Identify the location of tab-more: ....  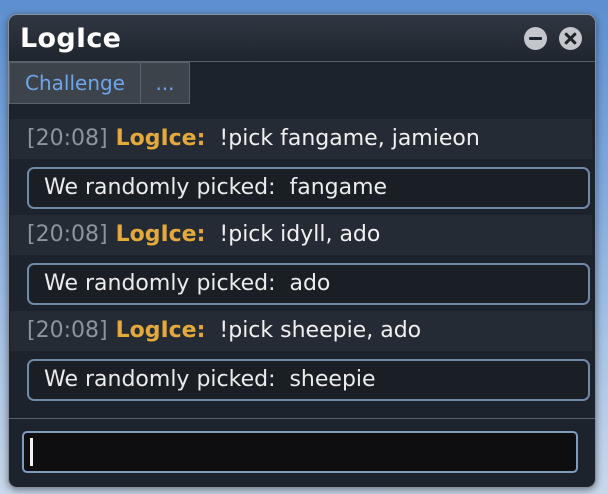
(165, 83).